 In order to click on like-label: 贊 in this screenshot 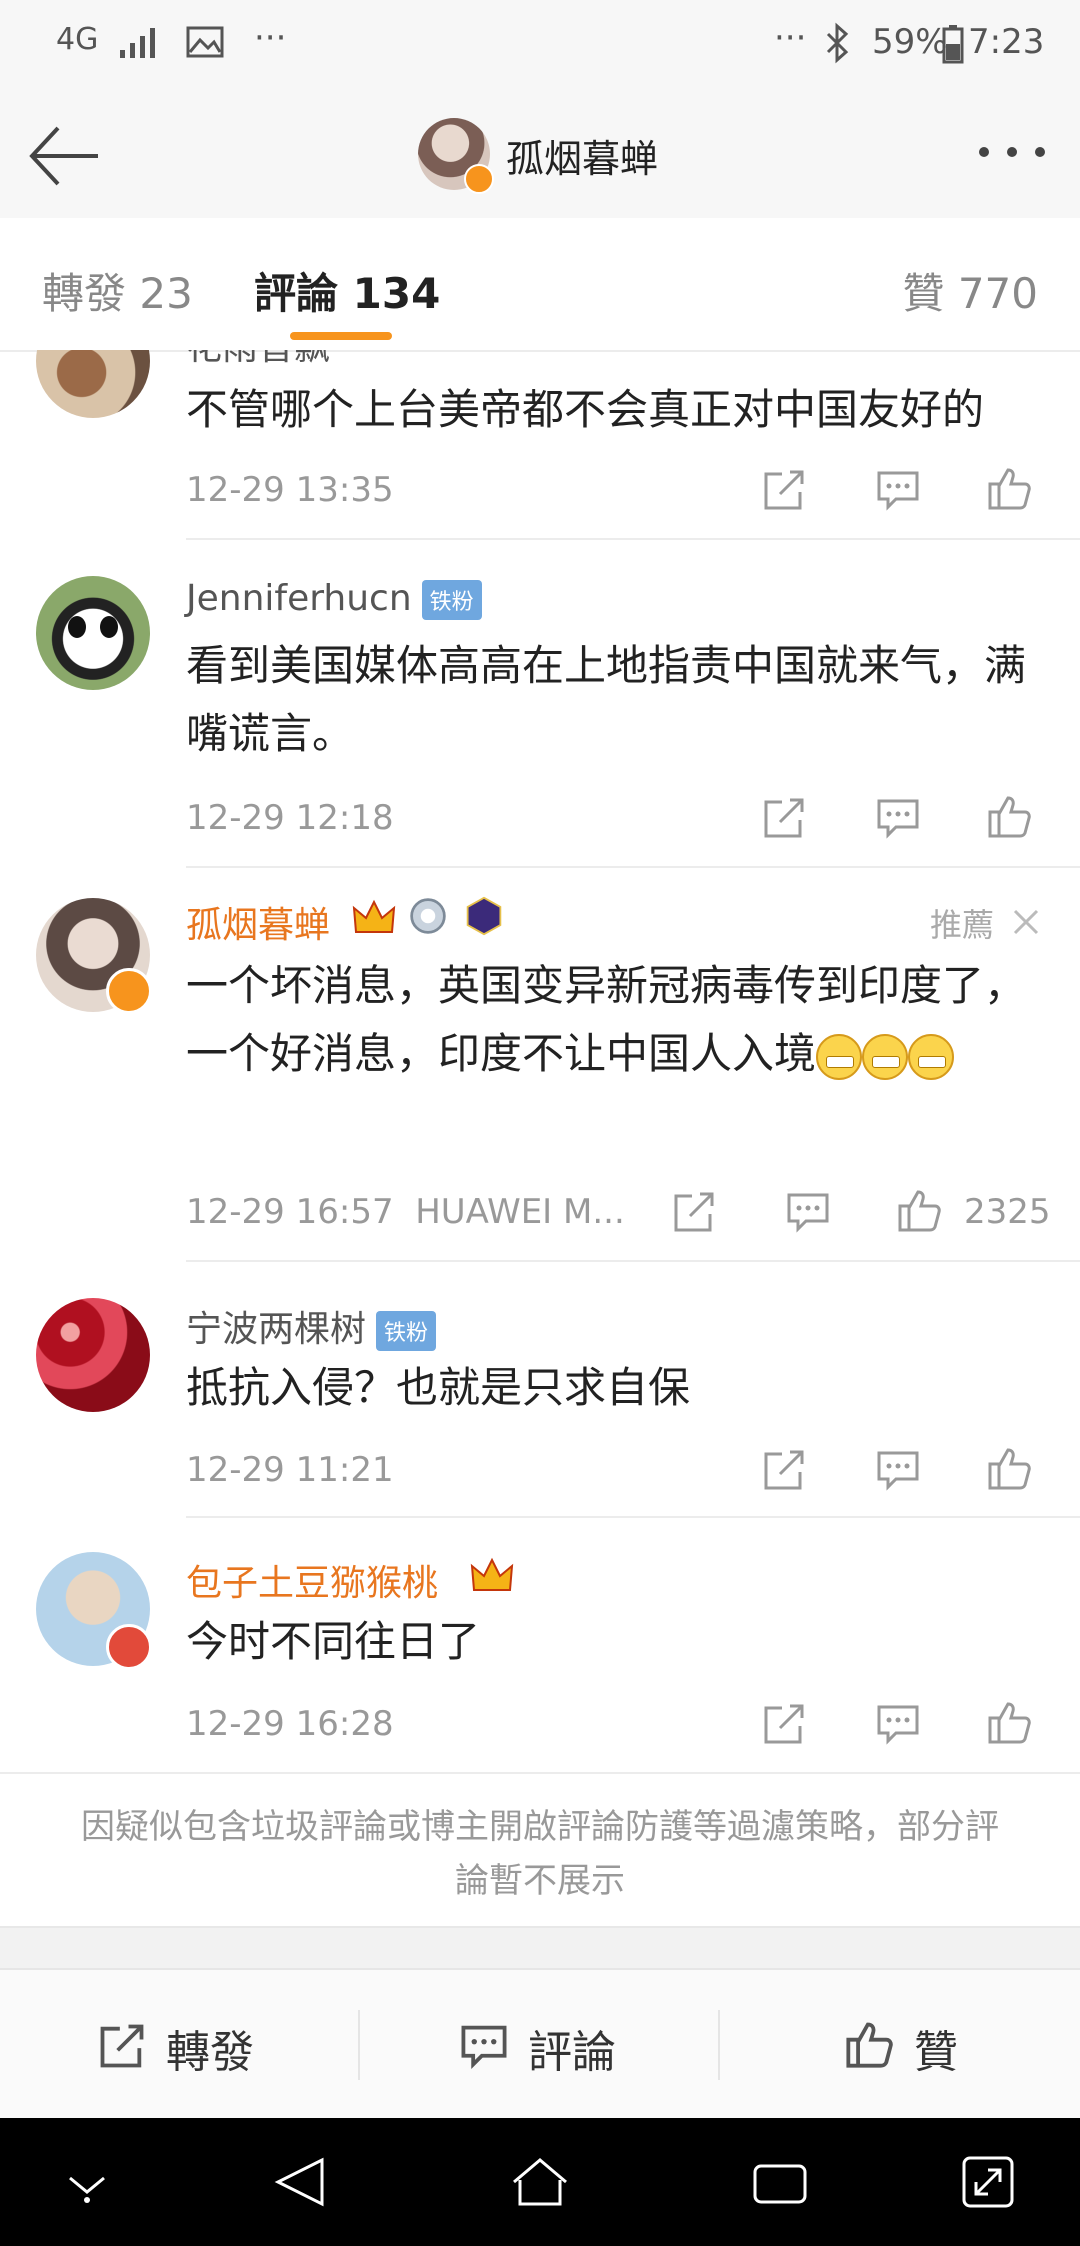, I will do `click(936, 2052)`.